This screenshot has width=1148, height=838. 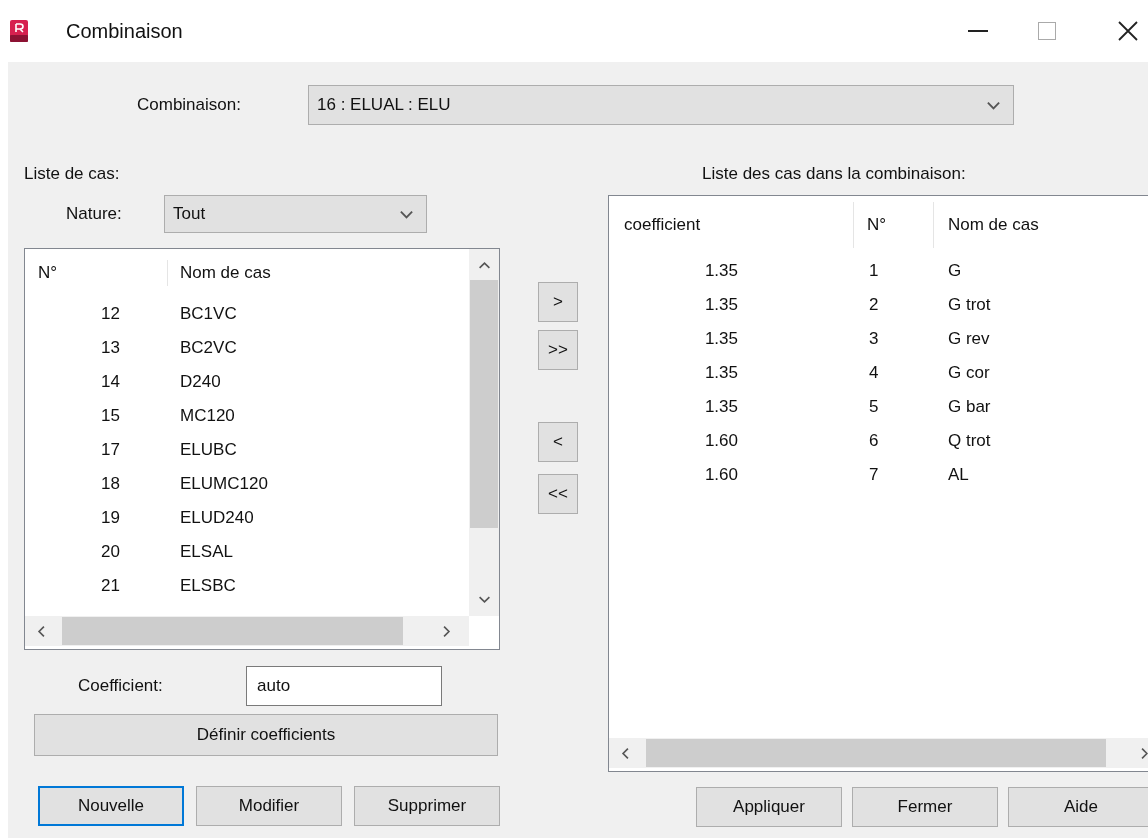 I want to click on coefficient-label: Coefficient:, so click(x=121, y=686).